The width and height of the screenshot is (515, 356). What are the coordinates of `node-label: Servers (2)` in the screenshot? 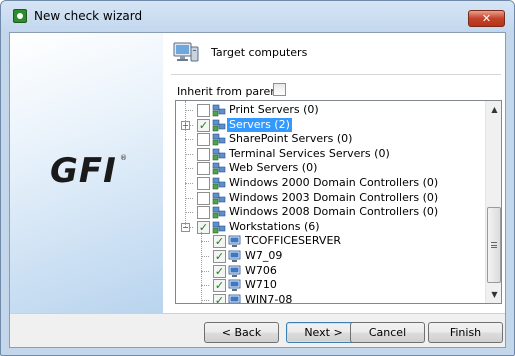 It's located at (259, 125).